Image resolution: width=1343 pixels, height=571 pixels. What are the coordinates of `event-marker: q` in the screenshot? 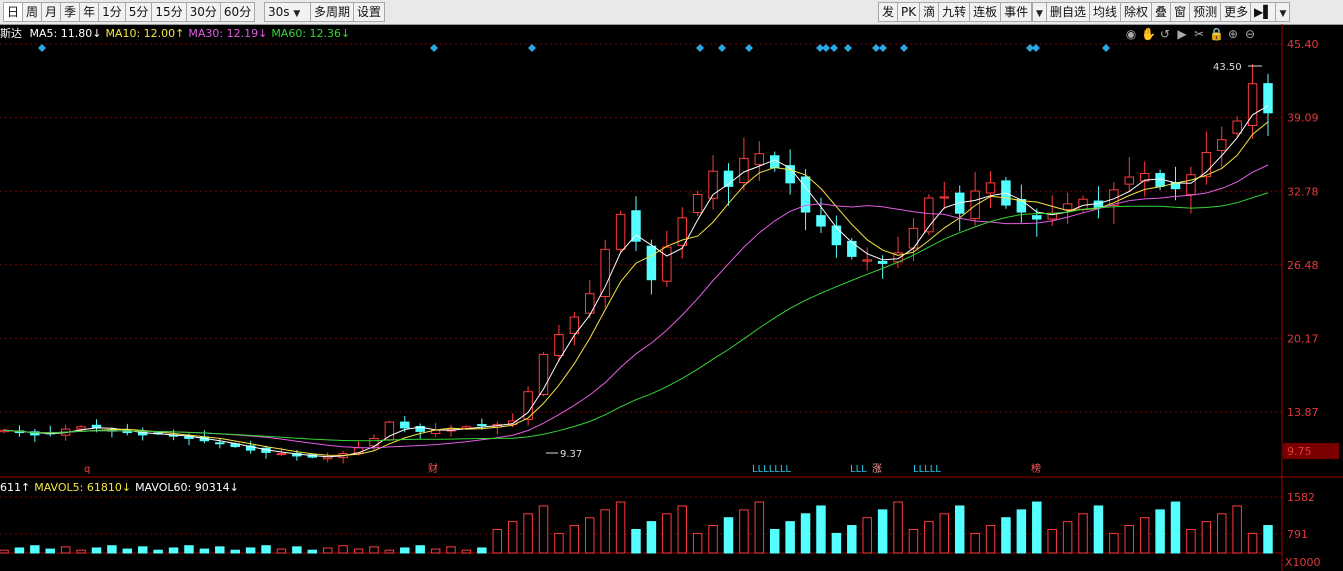 It's located at (87, 469).